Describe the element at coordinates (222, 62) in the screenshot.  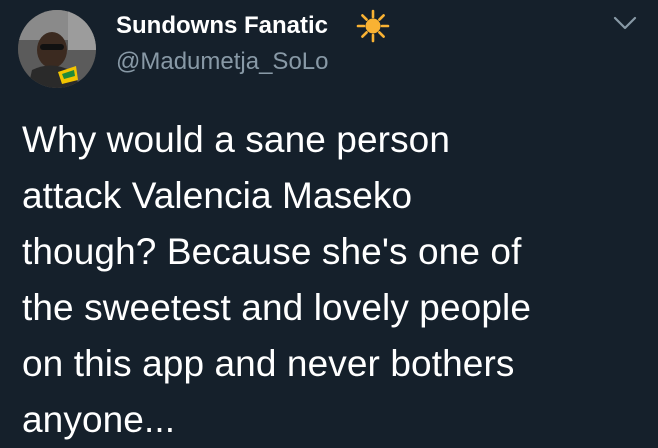
I see `user-handle: @Madumetja_SoLo` at that location.